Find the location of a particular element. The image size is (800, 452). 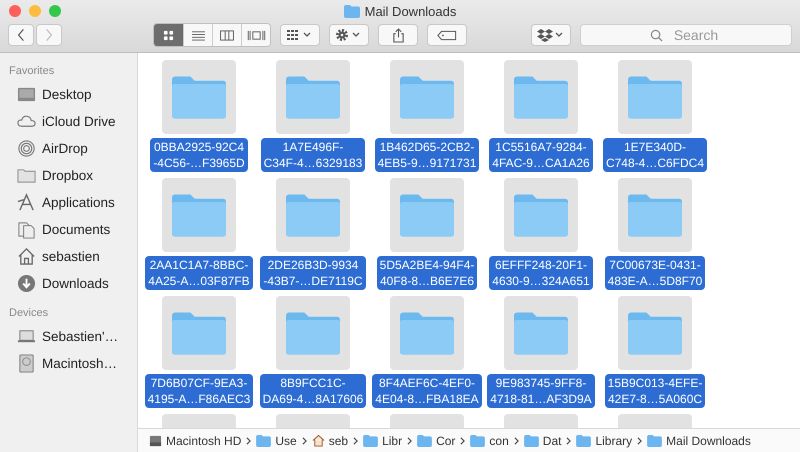

file-name: 2DE26B3D-9934 -43B7-…DE7119C is located at coordinates (313, 273).